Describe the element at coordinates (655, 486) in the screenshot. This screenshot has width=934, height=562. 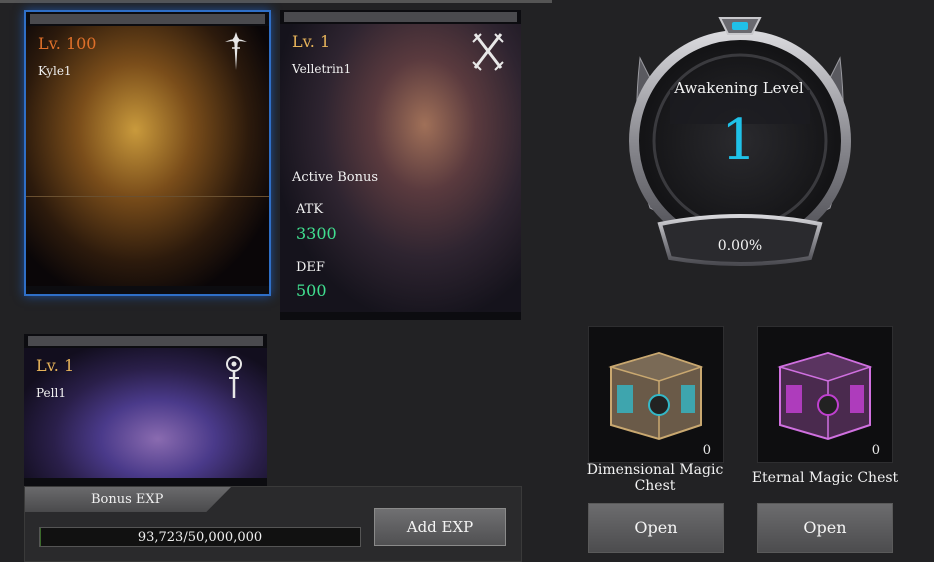
I see `chest-name-line: Chest` at that location.